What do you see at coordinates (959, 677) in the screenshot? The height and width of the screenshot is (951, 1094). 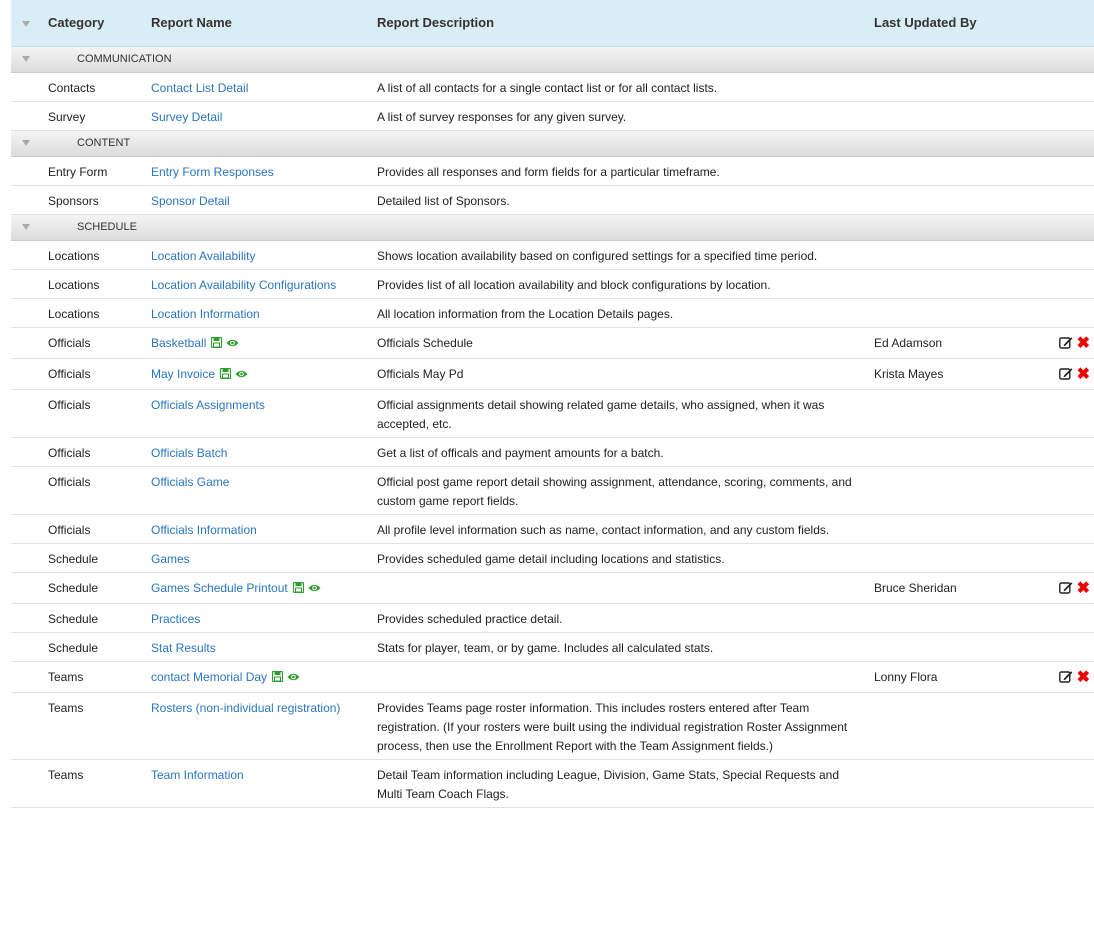 I see `last-updated-by-cell: Lonny Flora` at bounding box center [959, 677].